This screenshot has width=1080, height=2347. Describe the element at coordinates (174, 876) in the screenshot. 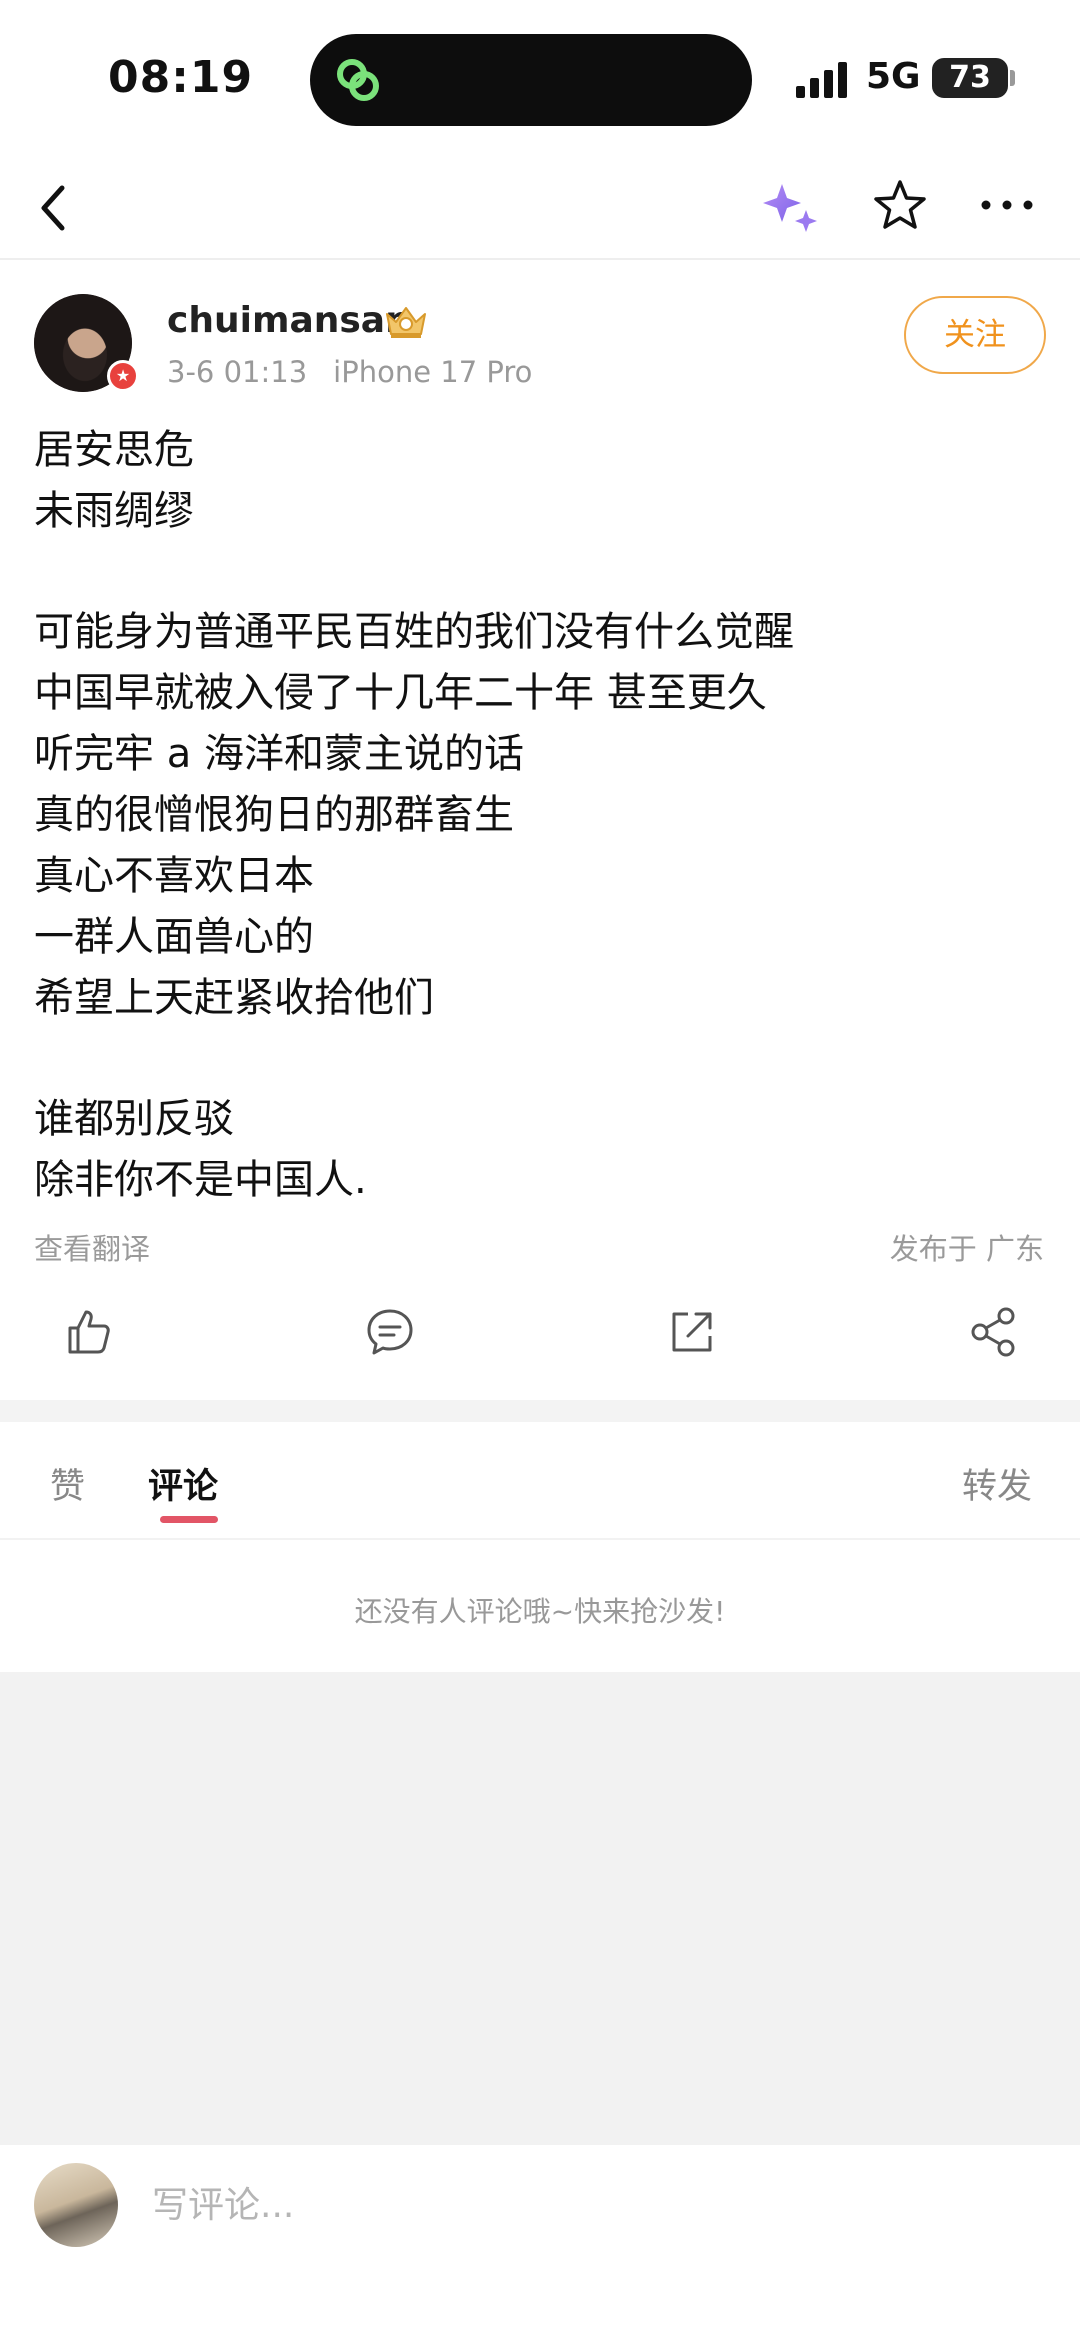

I see `post-line: 真心不喜欢日本` at that location.